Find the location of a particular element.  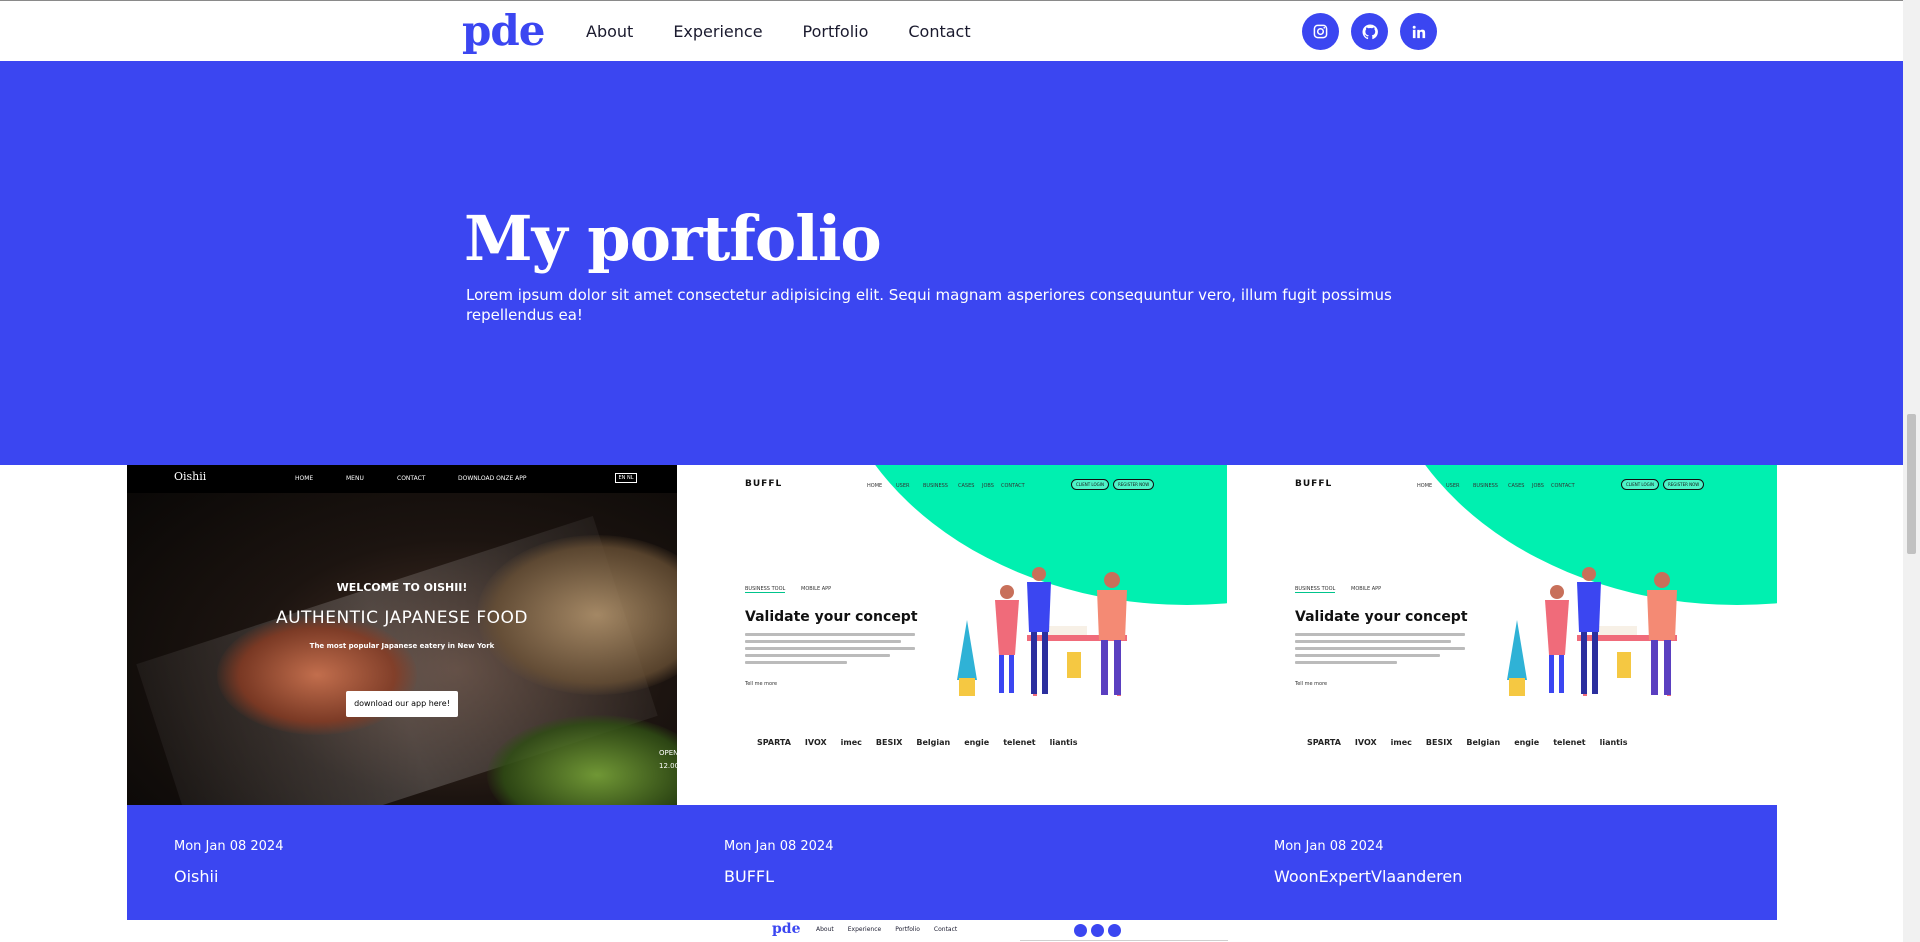

project-title: WoonExpertVlaanderen is located at coordinates (1368, 876).